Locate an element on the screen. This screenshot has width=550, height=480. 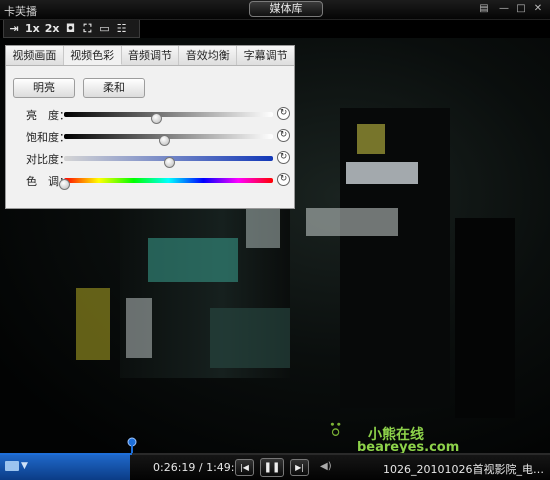
video-light-sign is located at coordinates (371, 139).